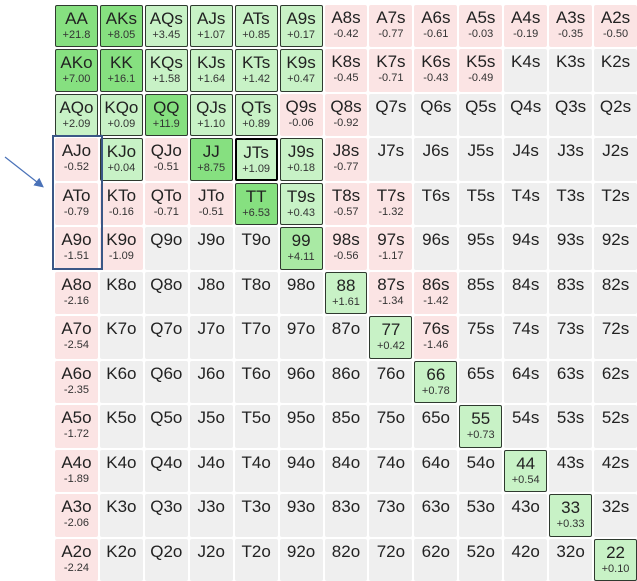 The width and height of the screenshot is (637, 581). Describe the element at coordinates (166, 337) in the screenshot. I see `hand-cell-Q7o: Q7o` at that location.